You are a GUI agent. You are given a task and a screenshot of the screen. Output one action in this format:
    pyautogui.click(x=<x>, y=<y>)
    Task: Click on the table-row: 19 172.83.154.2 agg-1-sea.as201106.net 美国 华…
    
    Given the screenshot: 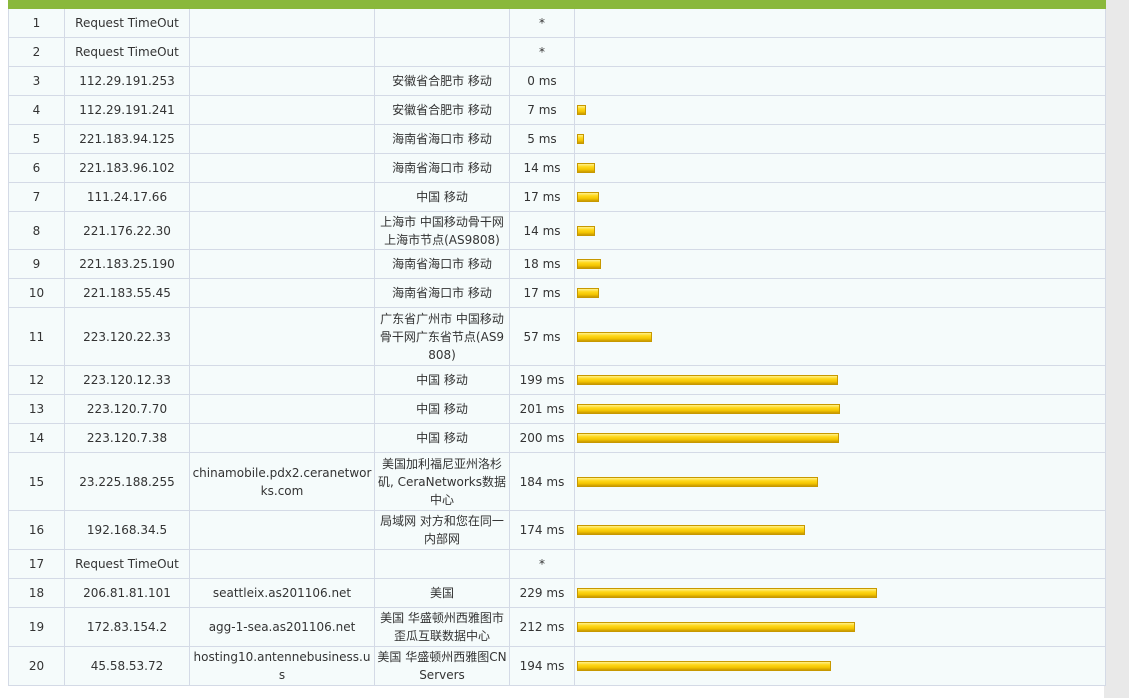 What is the action you would take?
    pyautogui.click(x=557, y=627)
    